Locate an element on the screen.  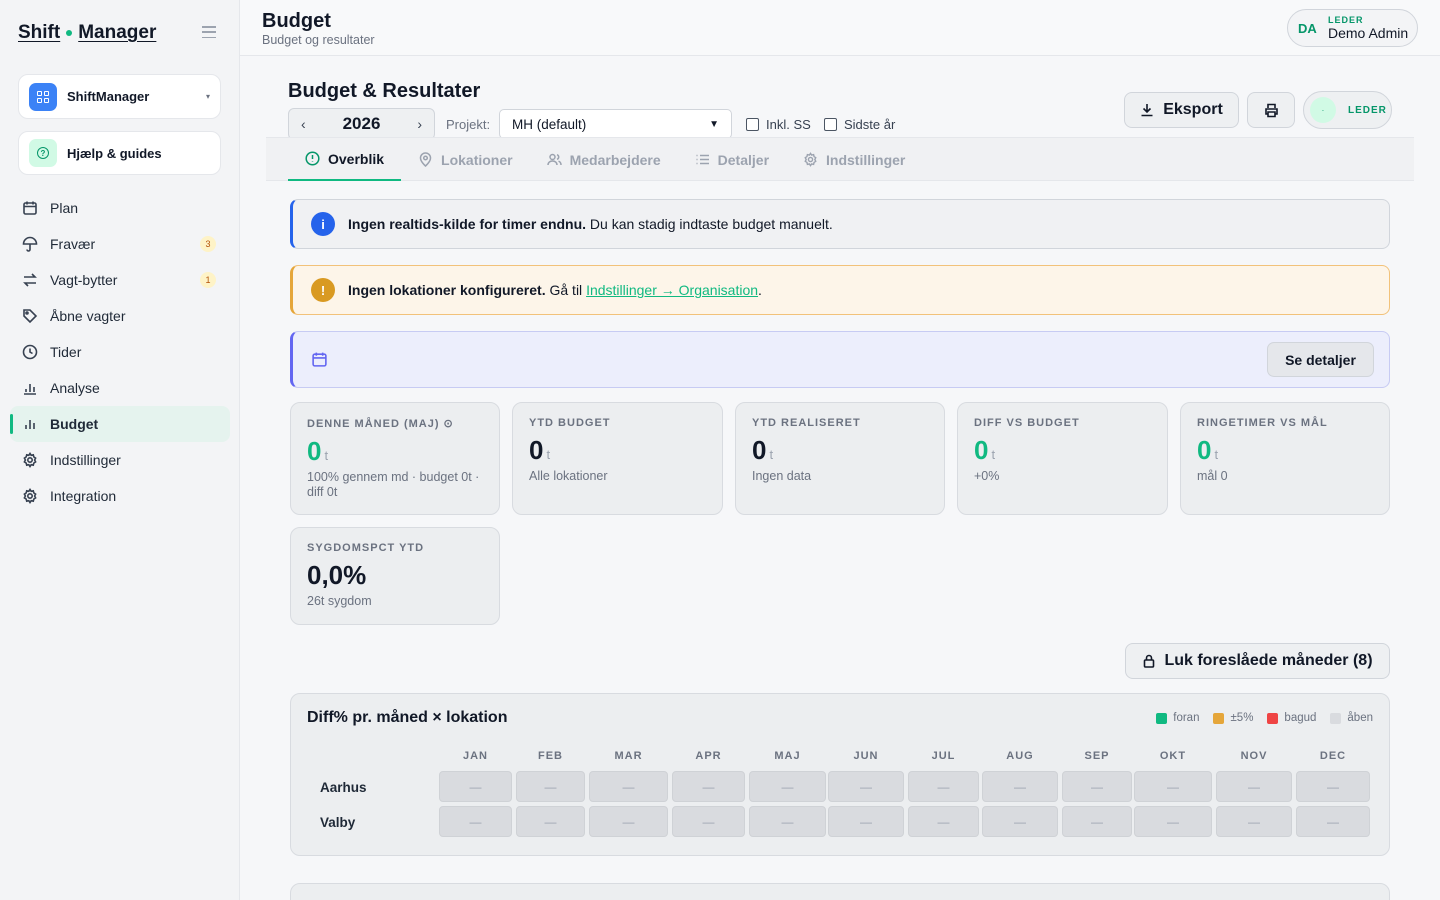
month-header: SEP is located at coordinates (1097, 756).